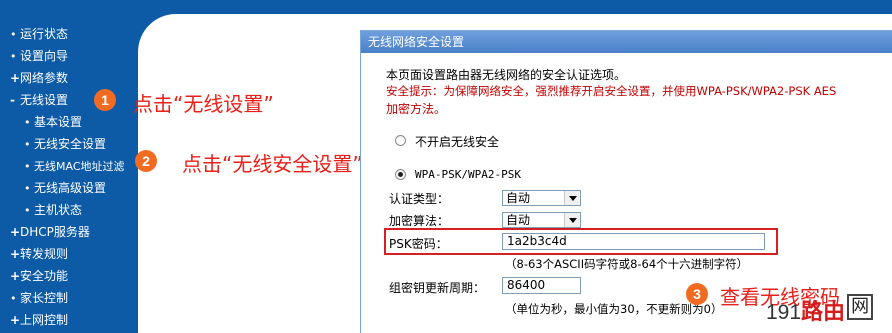  I want to click on sidebar-item-label: 无线安全设置, so click(70, 144).